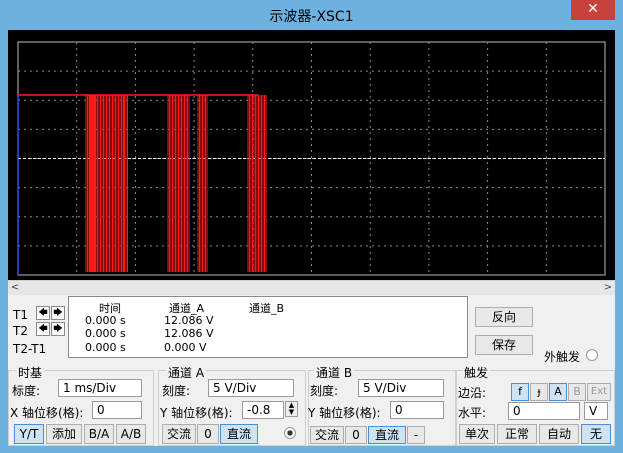 The height and width of the screenshot is (453, 623). Describe the element at coordinates (401, 388) in the screenshot. I see `channel-b-scale-field: 5 V/Div` at that location.